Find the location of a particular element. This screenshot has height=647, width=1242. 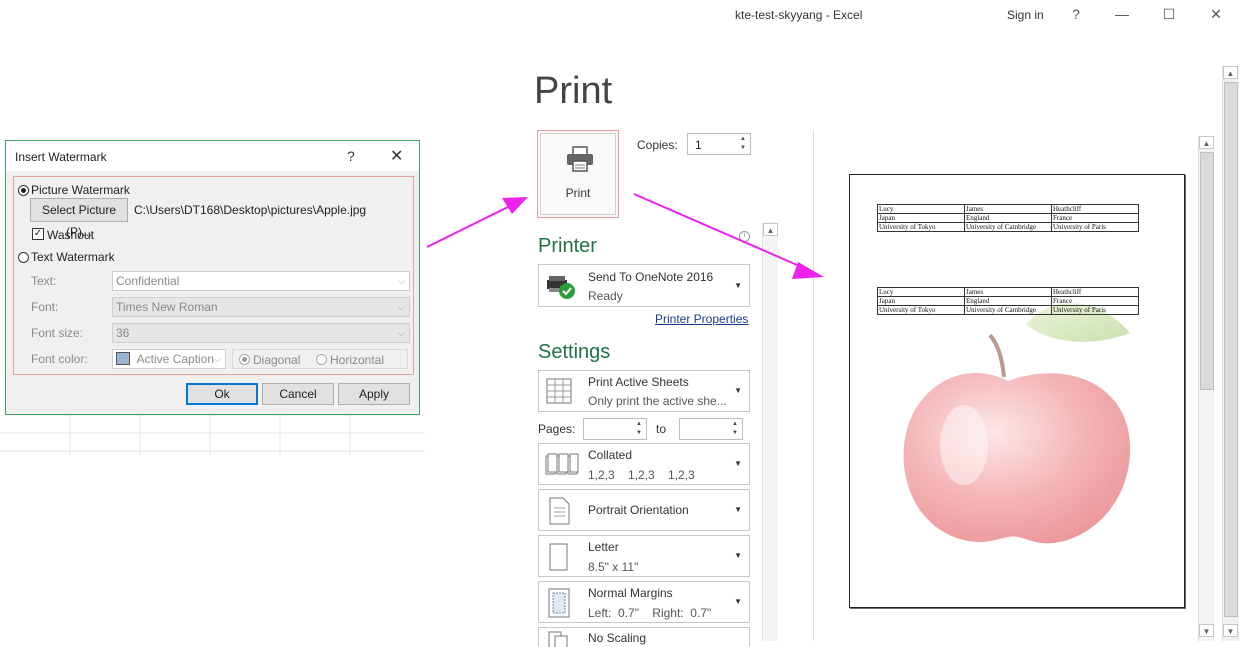

diagonal-radio is located at coordinates (244, 359).